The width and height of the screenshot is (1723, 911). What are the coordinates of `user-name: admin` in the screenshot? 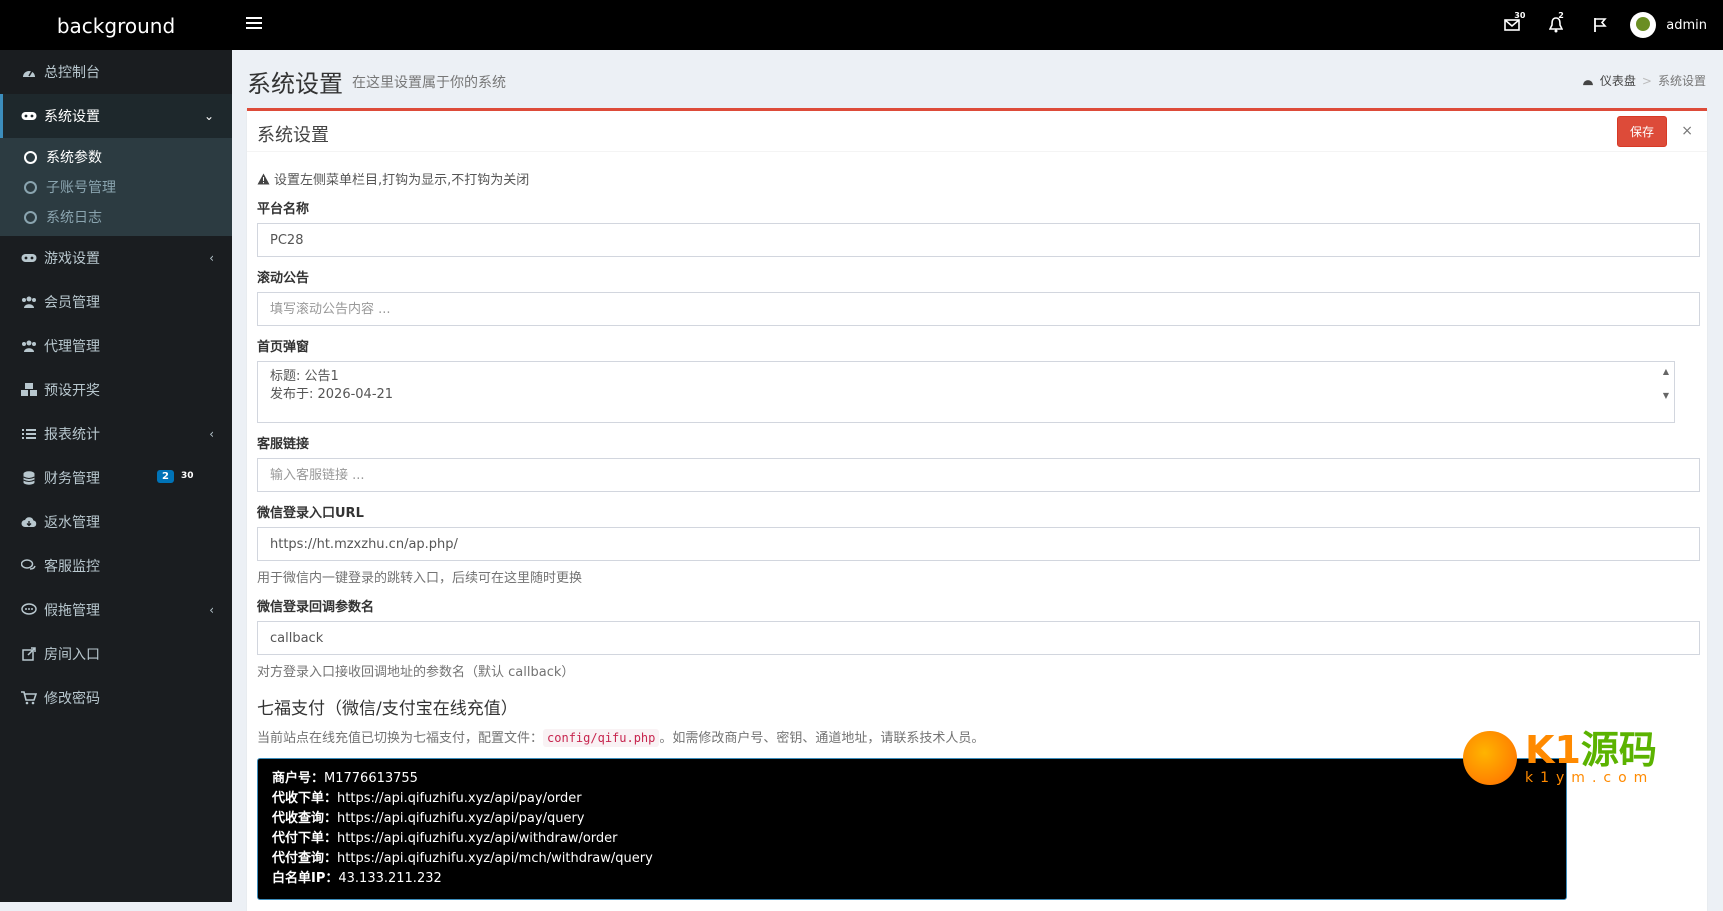 It's located at (1686, 25).